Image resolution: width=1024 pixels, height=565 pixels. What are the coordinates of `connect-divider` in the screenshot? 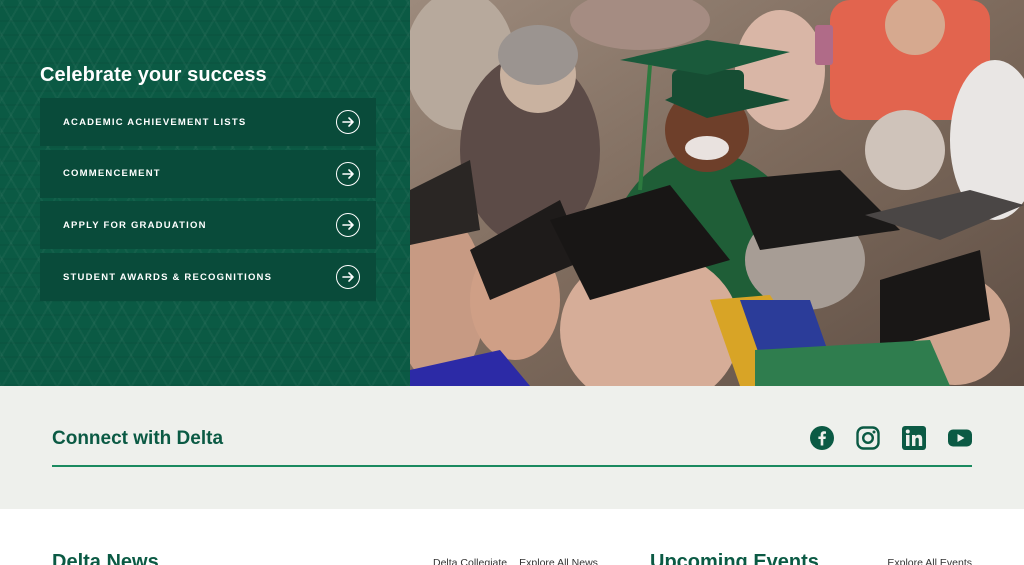 It's located at (512, 466).